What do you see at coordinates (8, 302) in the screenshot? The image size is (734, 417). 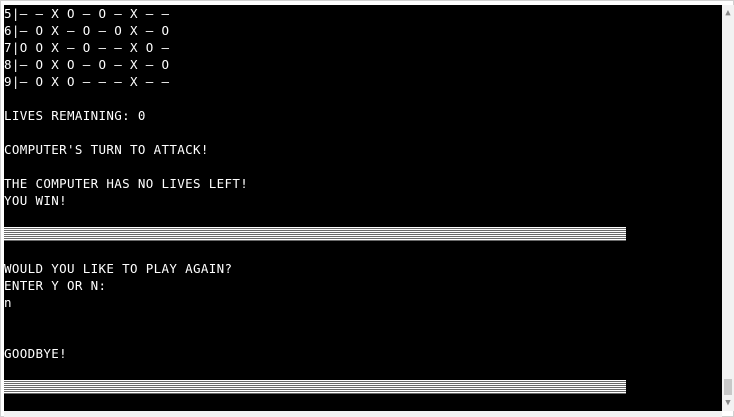 I see `user-input-text: n` at bounding box center [8, 302].